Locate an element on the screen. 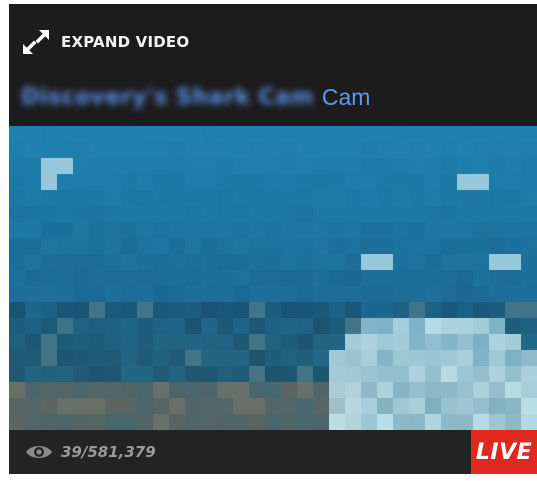  viewer-counter: 39/581,379 is located at coordinates (90, 452).